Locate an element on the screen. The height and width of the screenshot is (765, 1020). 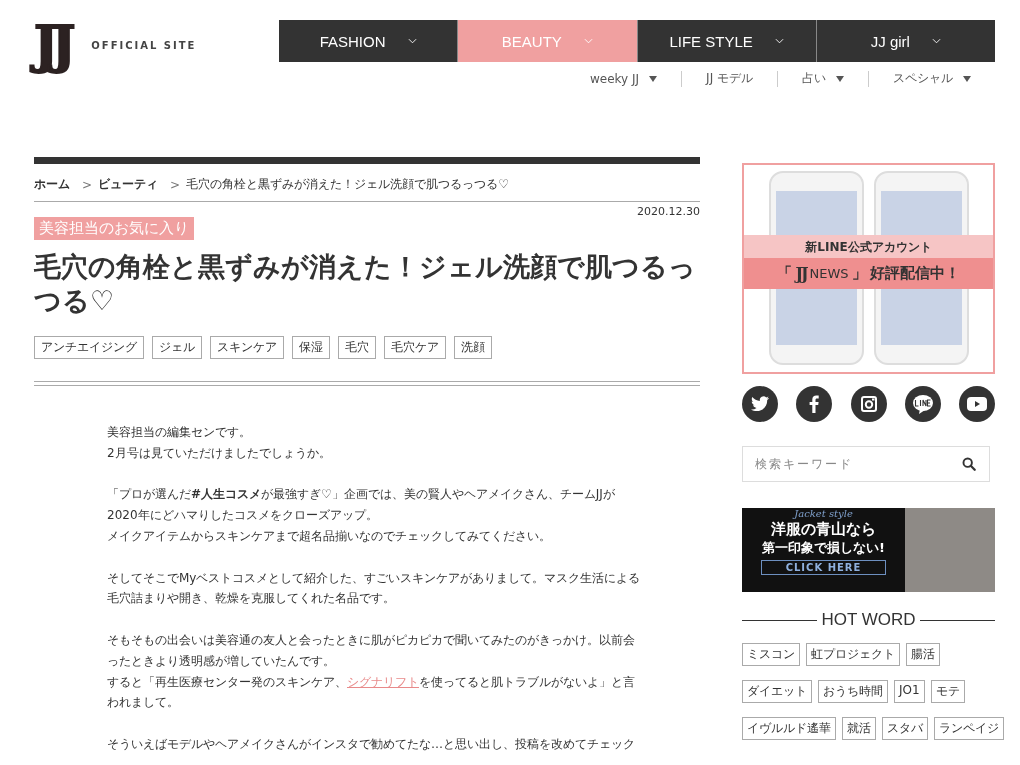
hot-word-tag: 腸活 is located at coordinates (923, 654).